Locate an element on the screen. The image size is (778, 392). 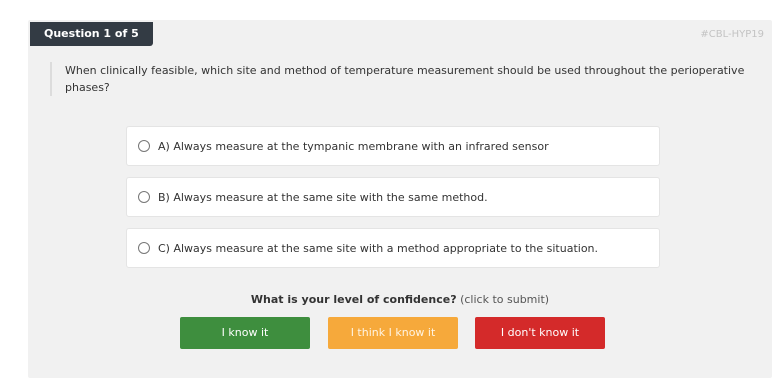
i-dont-know-it-button: I don't know it is located at coordinates (540, 333).